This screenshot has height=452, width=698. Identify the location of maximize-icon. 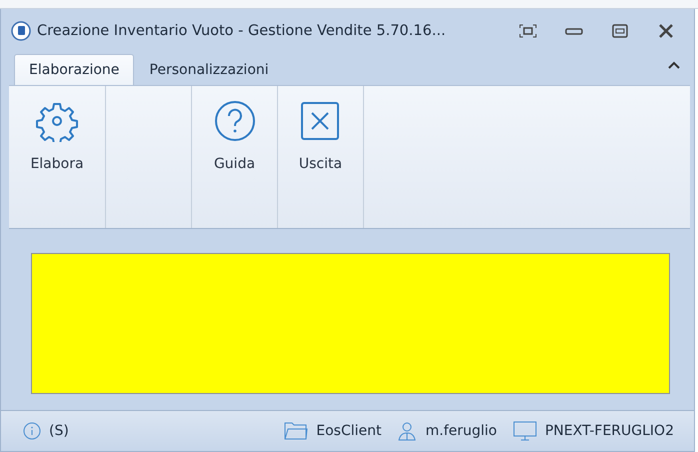
(620, 31).